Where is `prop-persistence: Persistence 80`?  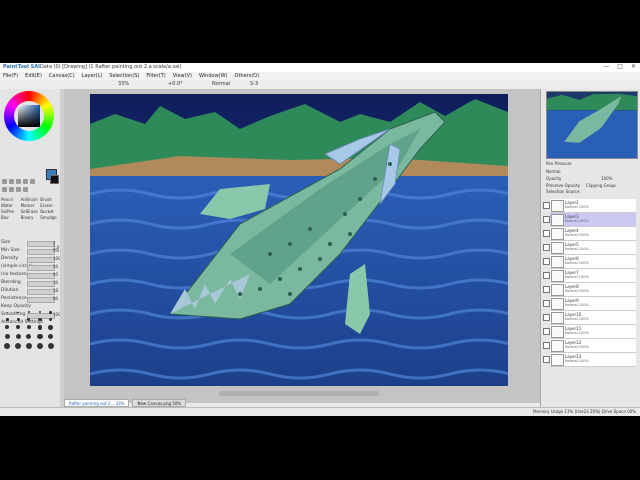 prop-persistence: Persistence 80 is located at coordinates (30, 299).